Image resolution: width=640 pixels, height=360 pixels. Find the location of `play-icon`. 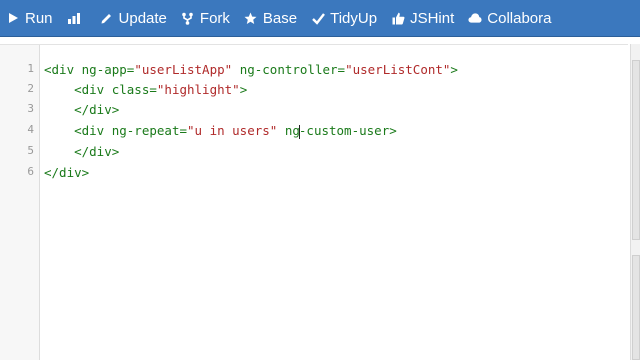

play-icon is located at coordinates (13, 18).